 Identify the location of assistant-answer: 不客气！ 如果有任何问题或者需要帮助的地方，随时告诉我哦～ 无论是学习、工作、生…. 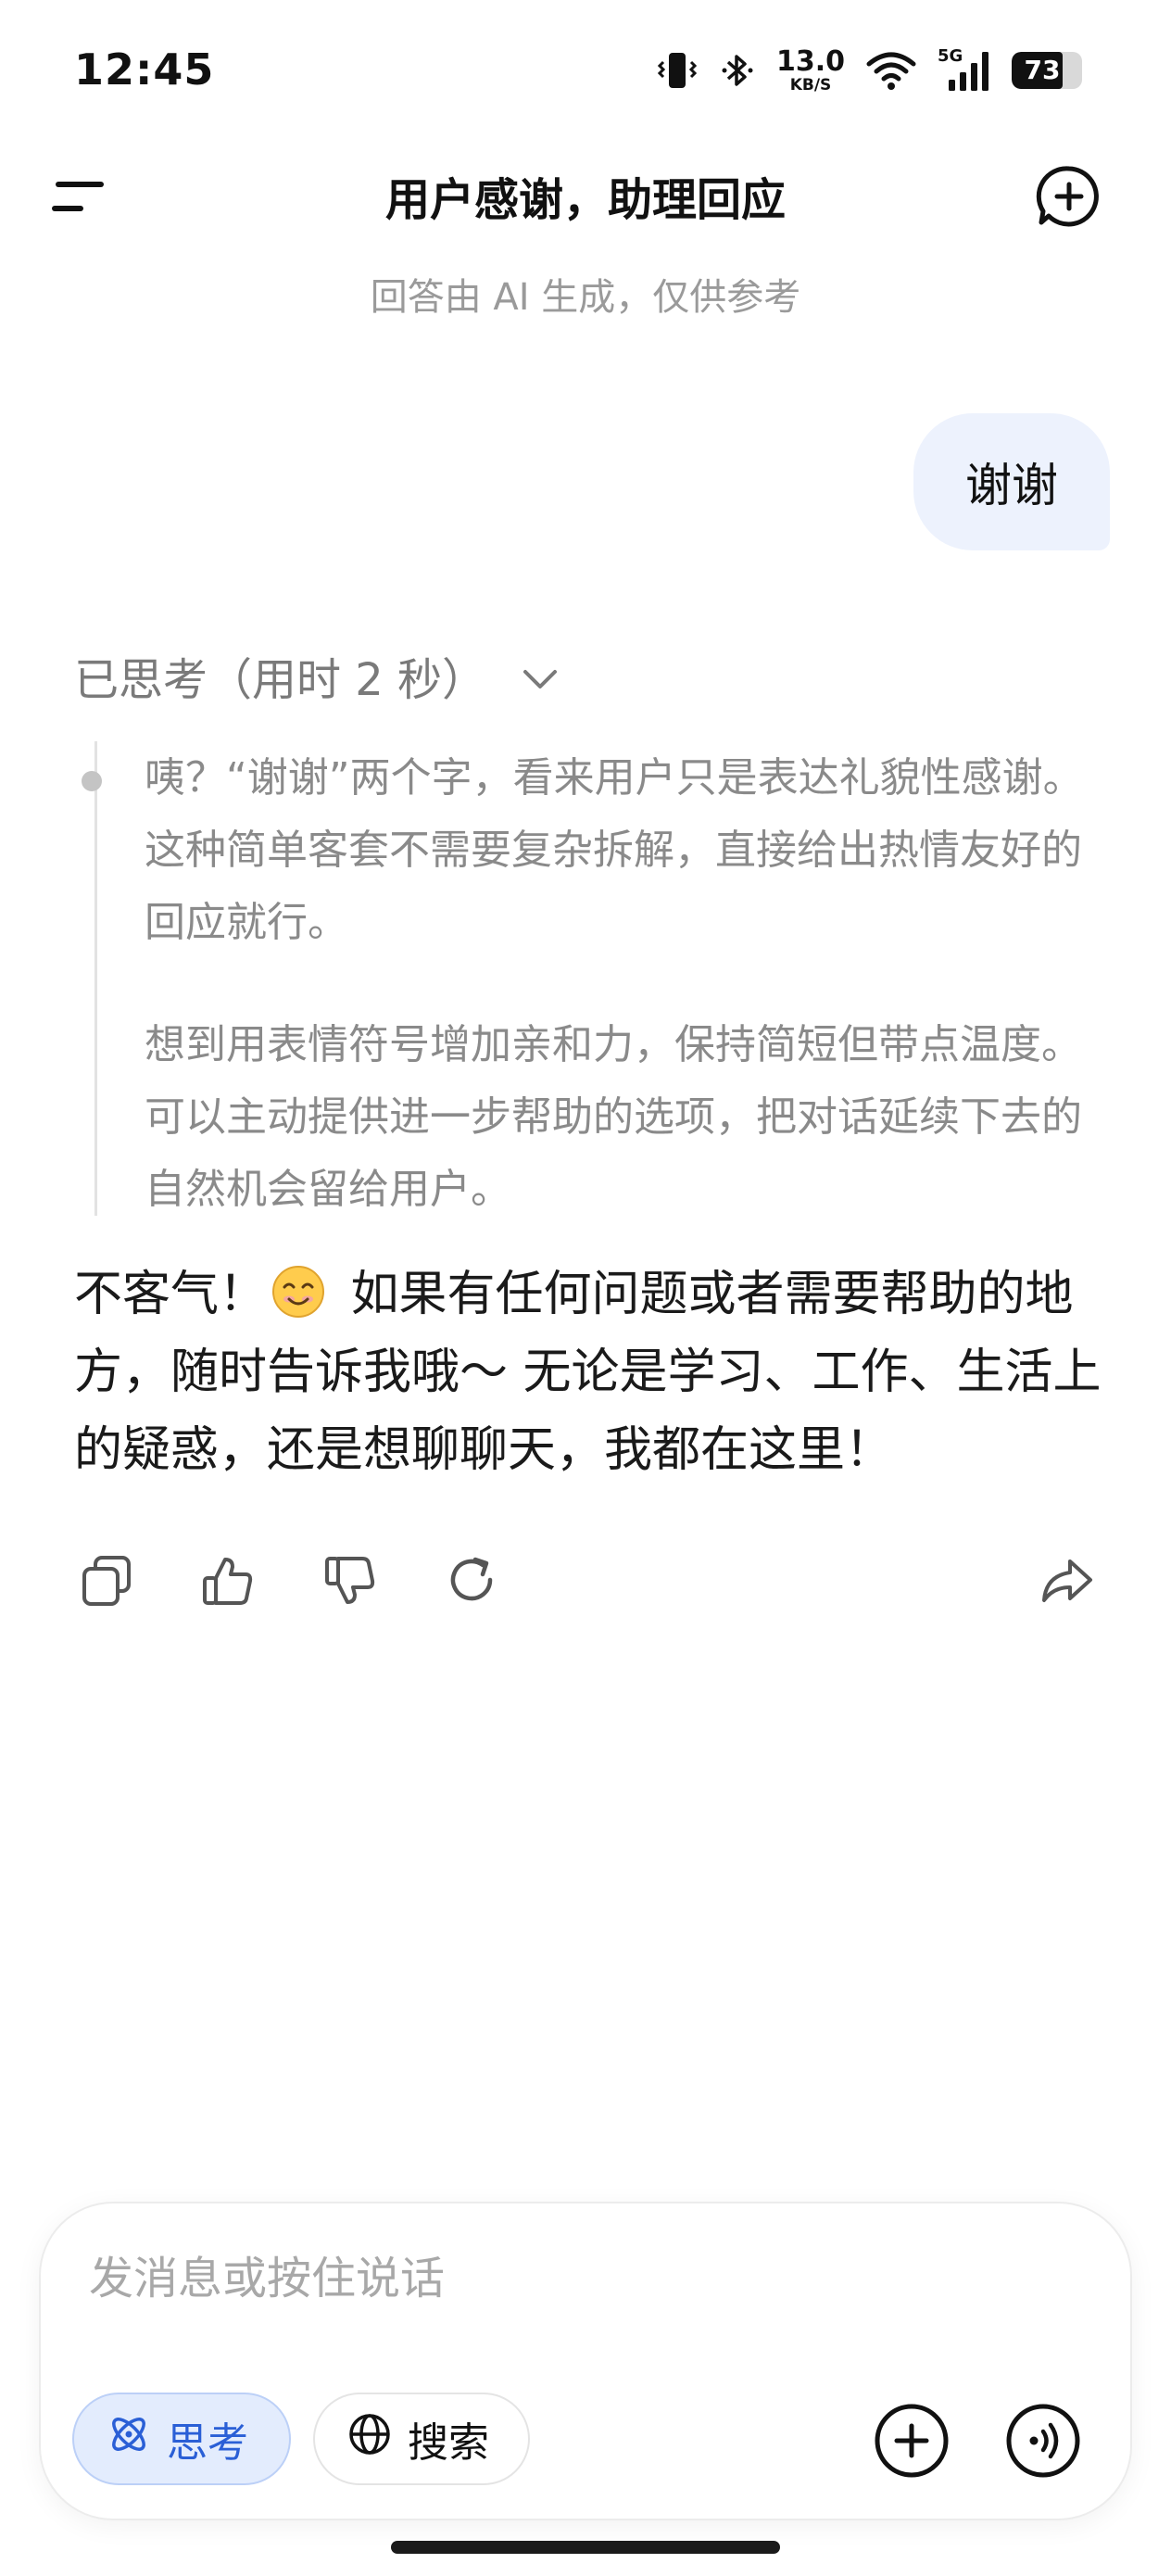
(593, 1373).